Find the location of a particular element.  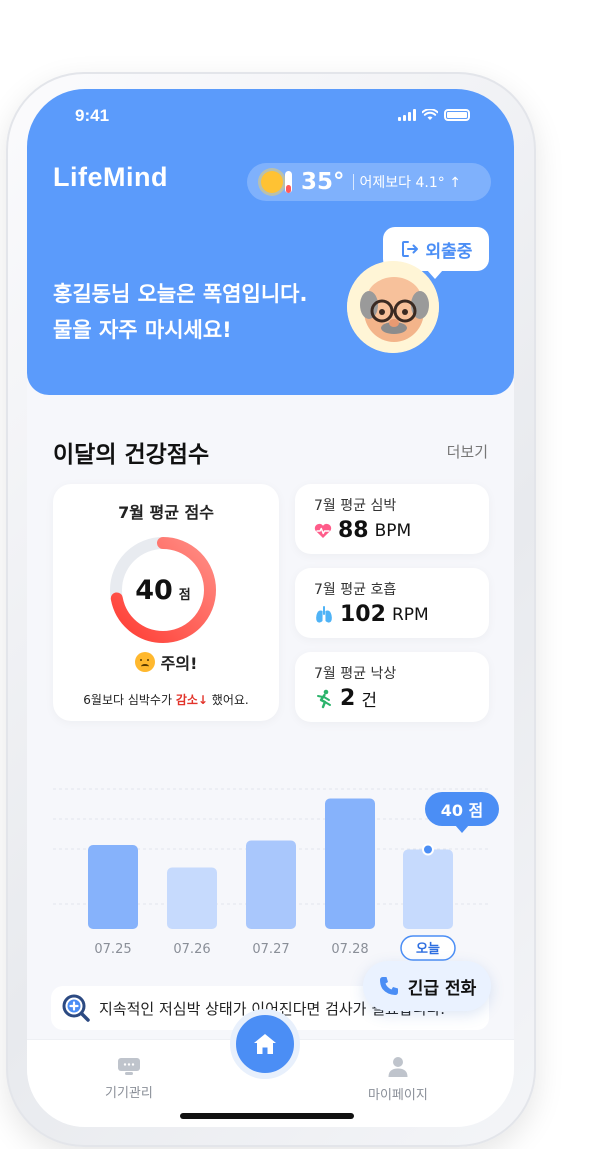

score-value: 40 is located at coordinates (154, 590).